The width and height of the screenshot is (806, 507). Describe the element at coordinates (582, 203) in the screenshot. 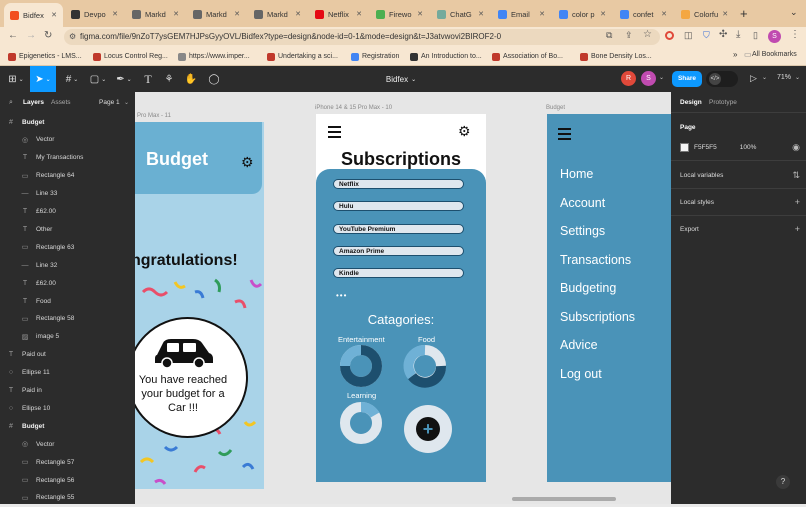

I see `nav-menu-item: Account` at that location.